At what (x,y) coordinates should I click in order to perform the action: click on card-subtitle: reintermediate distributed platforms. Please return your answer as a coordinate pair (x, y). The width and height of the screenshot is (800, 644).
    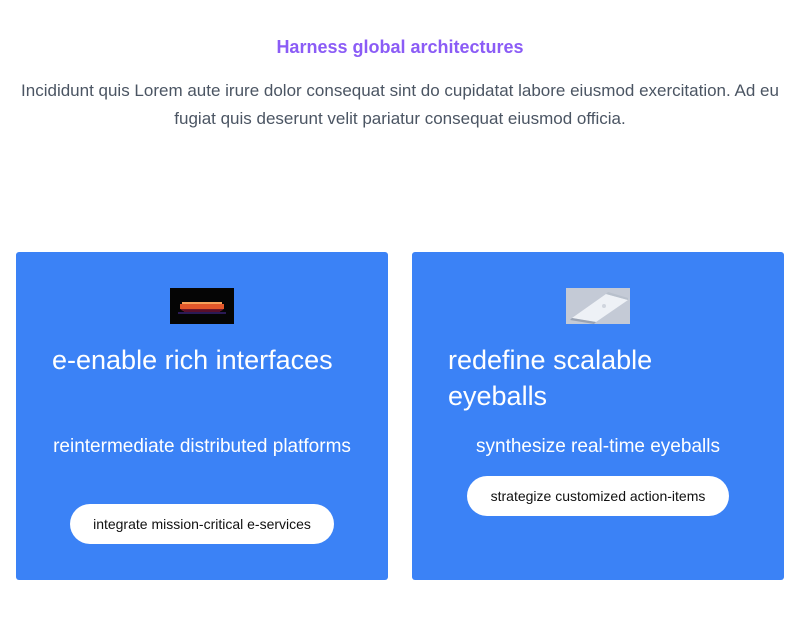
    Looking at the image, I should click on (202, 446).